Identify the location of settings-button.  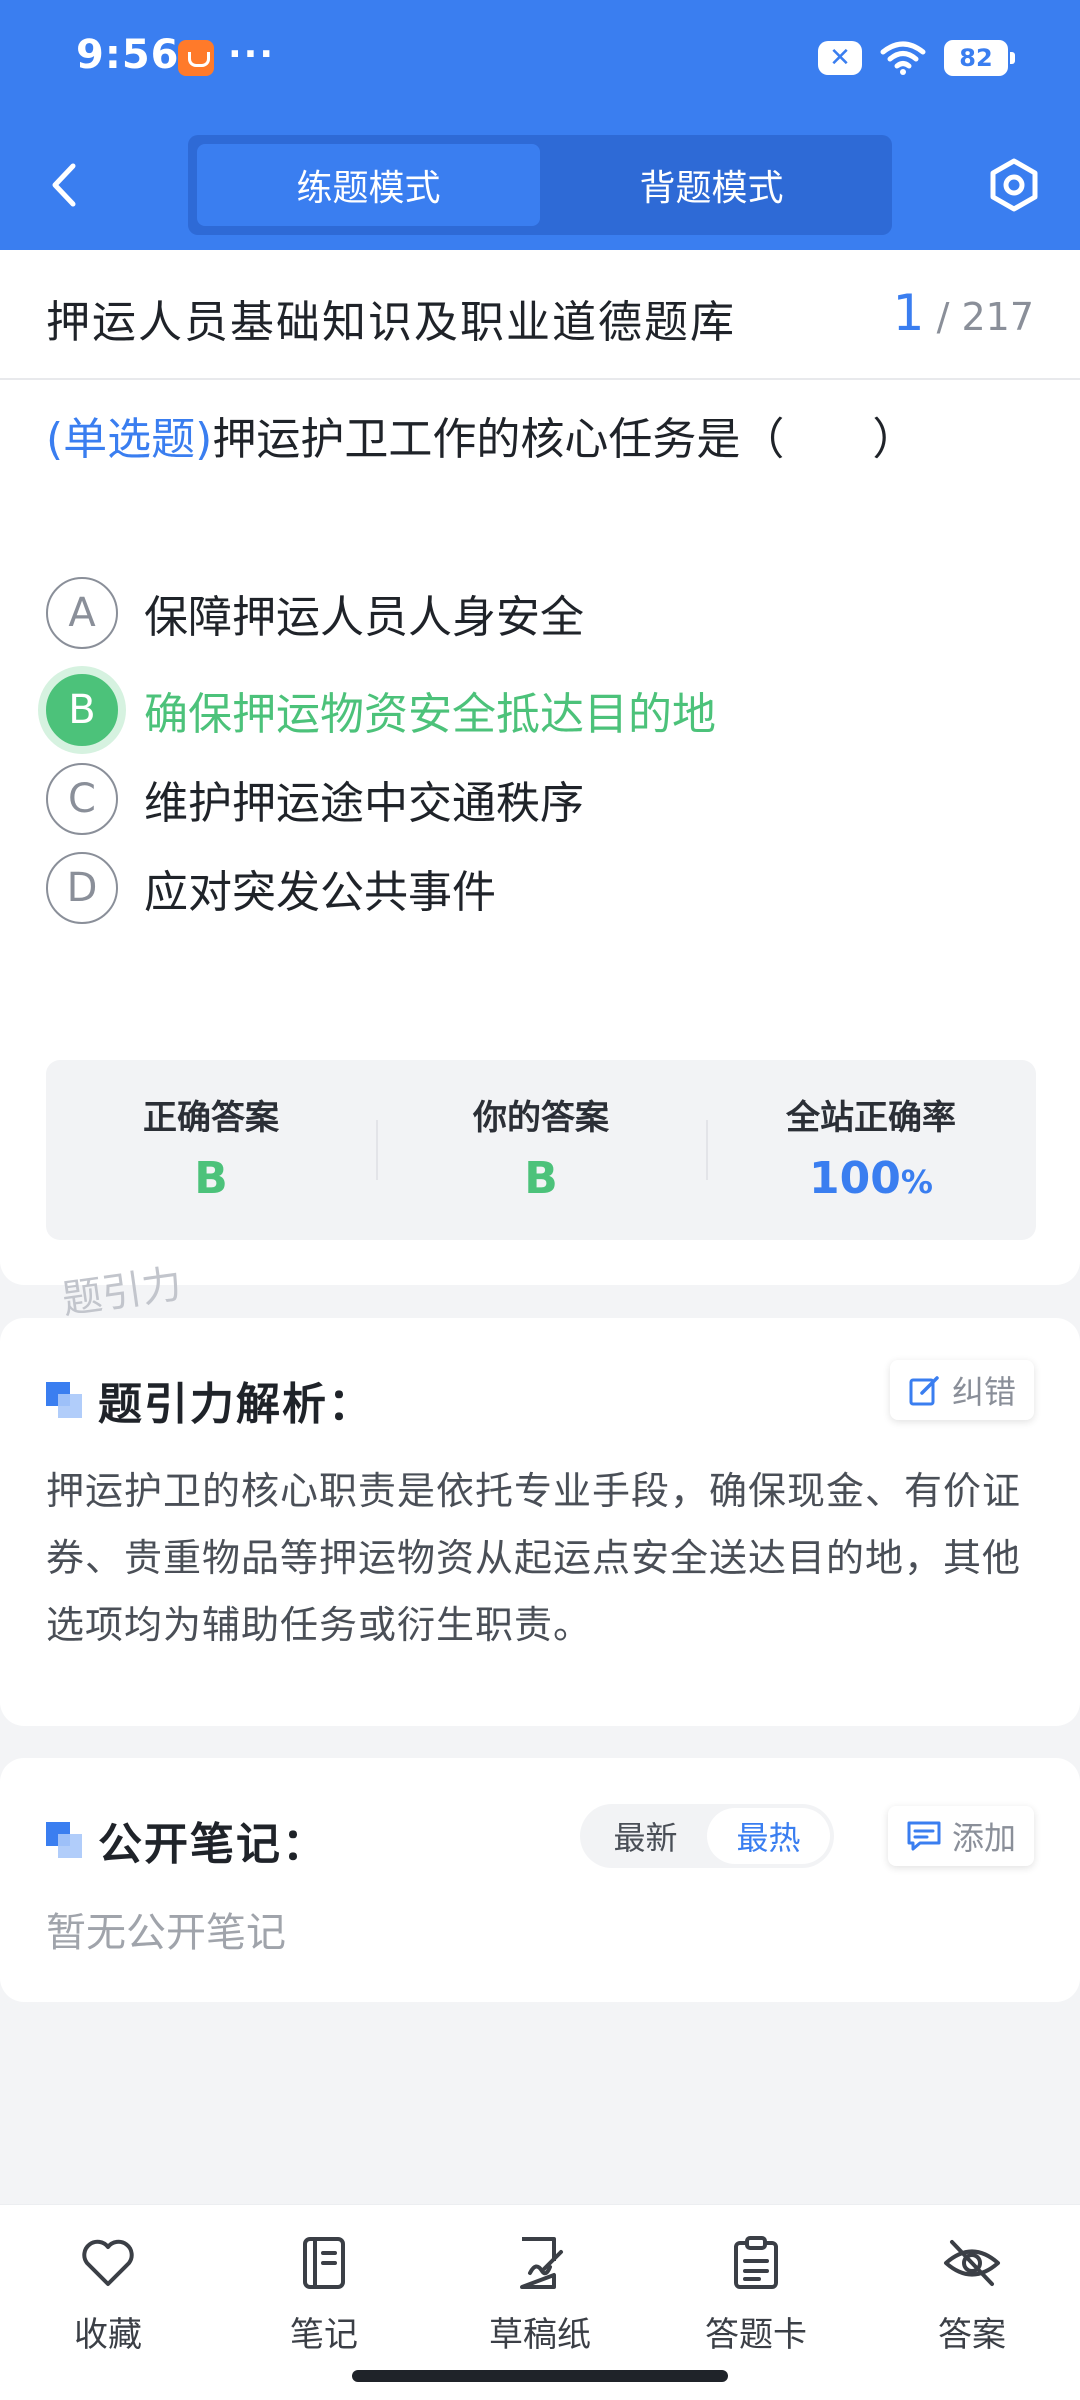
(1014, 185).